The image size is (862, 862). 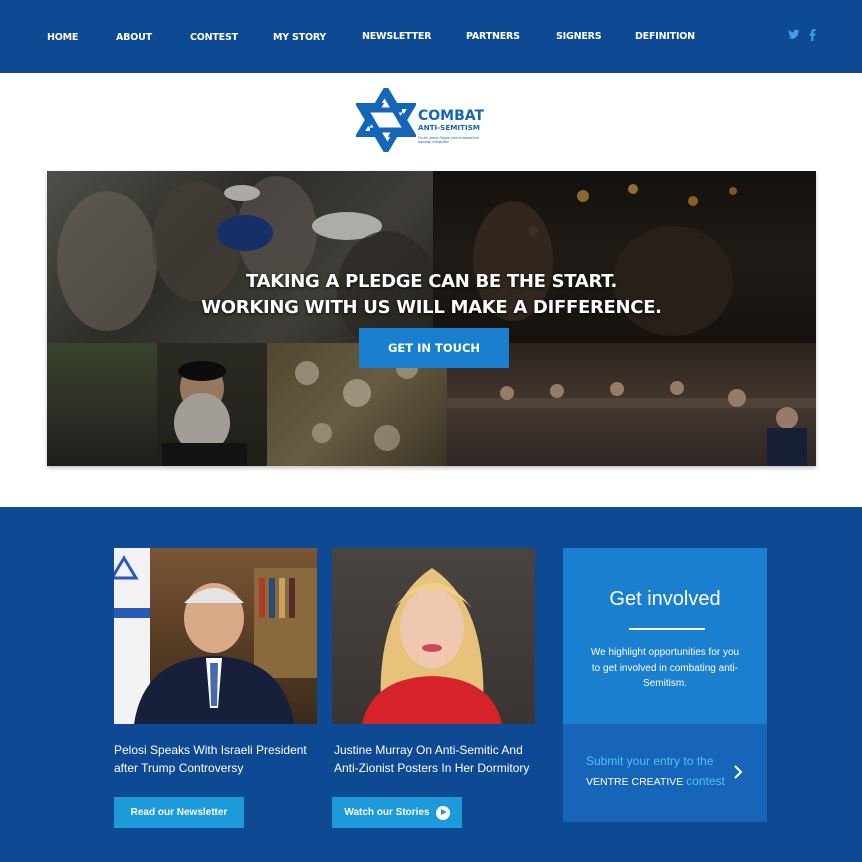 What do you see at coordinates (794, 36) in the screenshot?
I see `twitter-icon` at bounding box center [794, 36].